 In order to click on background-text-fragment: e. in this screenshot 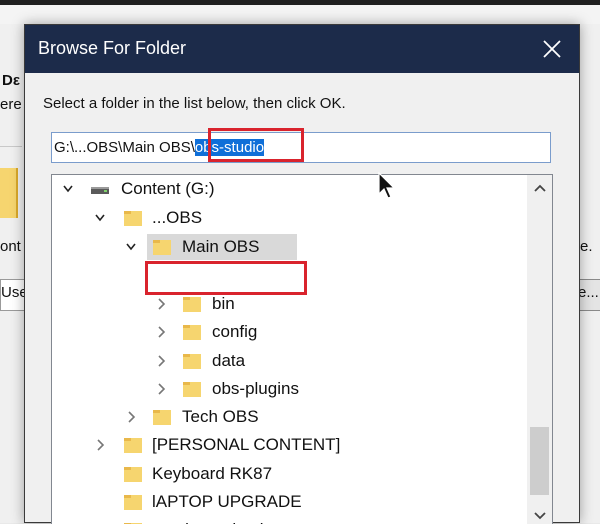, I will do `click(586, 246)`.